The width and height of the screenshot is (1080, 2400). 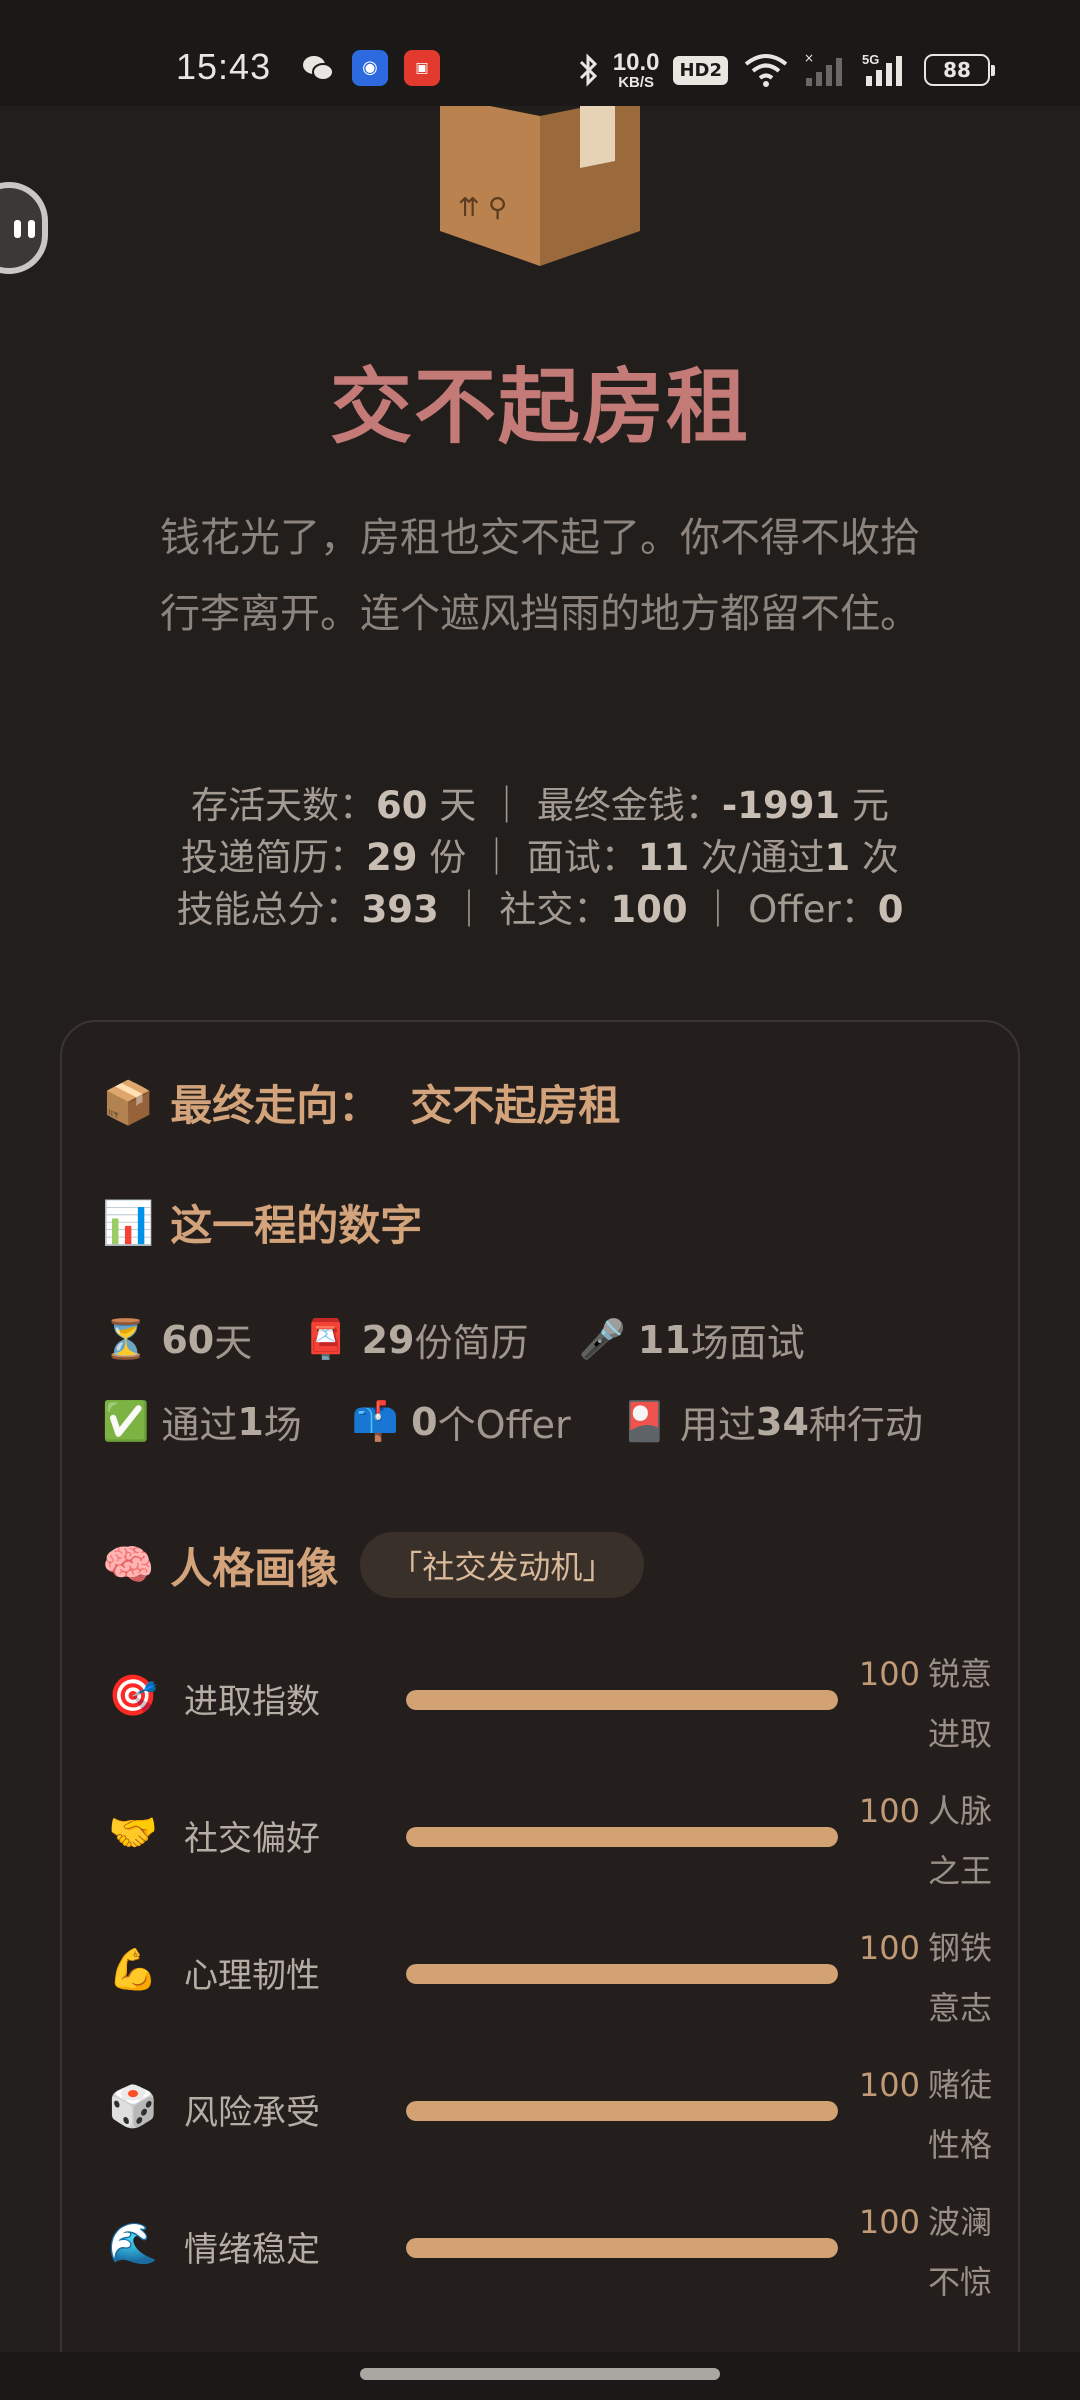 What do you see at coordinates (925, 1978) in the screenshot?
I see `trait-score: 100 钢铁意志` at bounding box center [925, 1978].